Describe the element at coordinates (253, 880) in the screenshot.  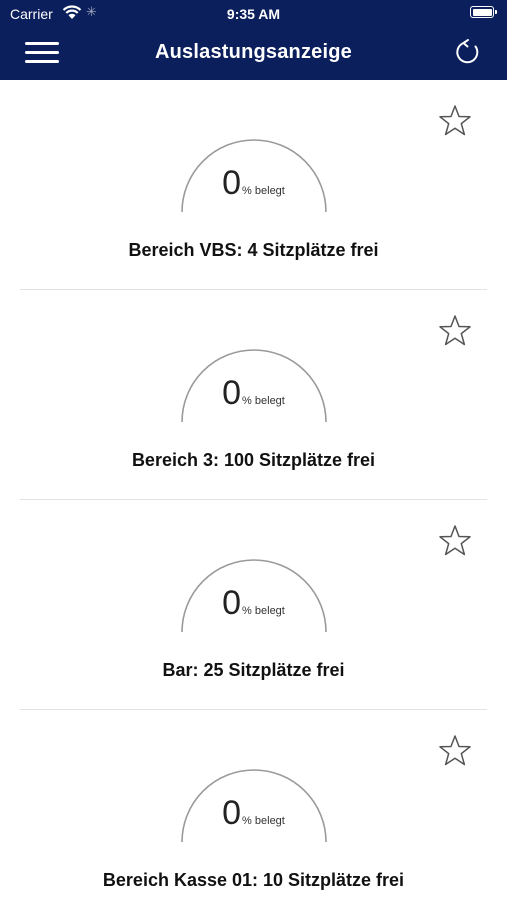
I see `area-title: Bereich Kasse 01: 10 Sitzplätze frei` at that location.